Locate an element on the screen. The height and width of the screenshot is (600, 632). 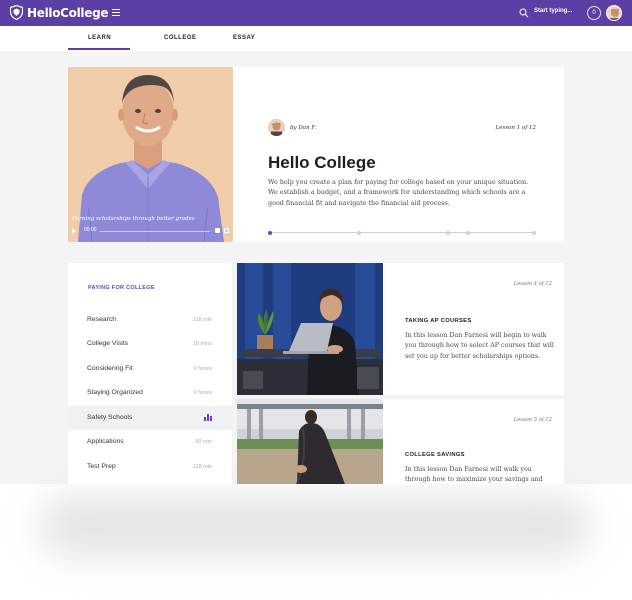
sidebar-item-test-prep: Test Prep 118 min is located at coordinates (150, 467).